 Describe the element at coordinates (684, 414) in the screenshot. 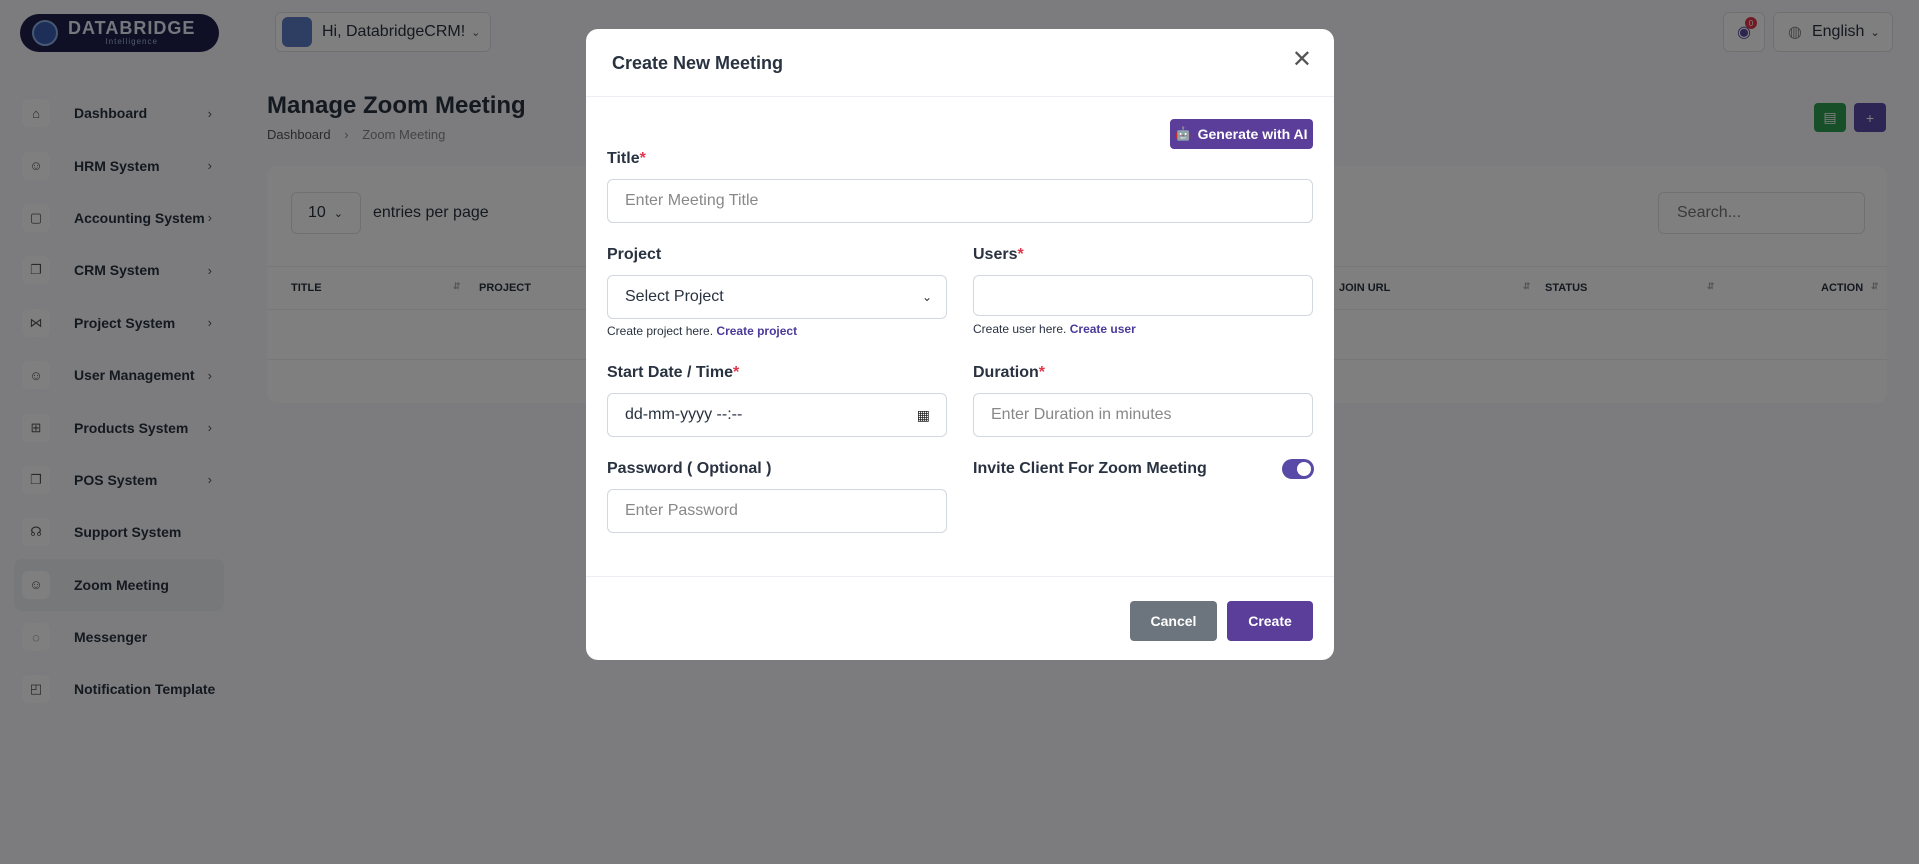

I see `start-datetime-value: dd-mm-yyyy --:--` at that location.